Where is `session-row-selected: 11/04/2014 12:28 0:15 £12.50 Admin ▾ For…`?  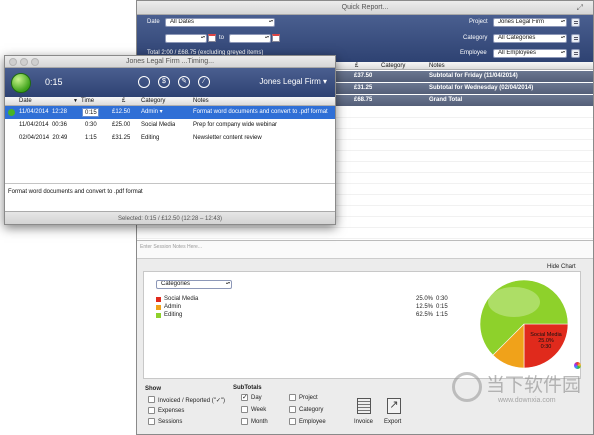
session-row-selected: 11/04/2014 12:28 0:15 £12.50 Admin ▾ For… is located at coordinates (170, 112).